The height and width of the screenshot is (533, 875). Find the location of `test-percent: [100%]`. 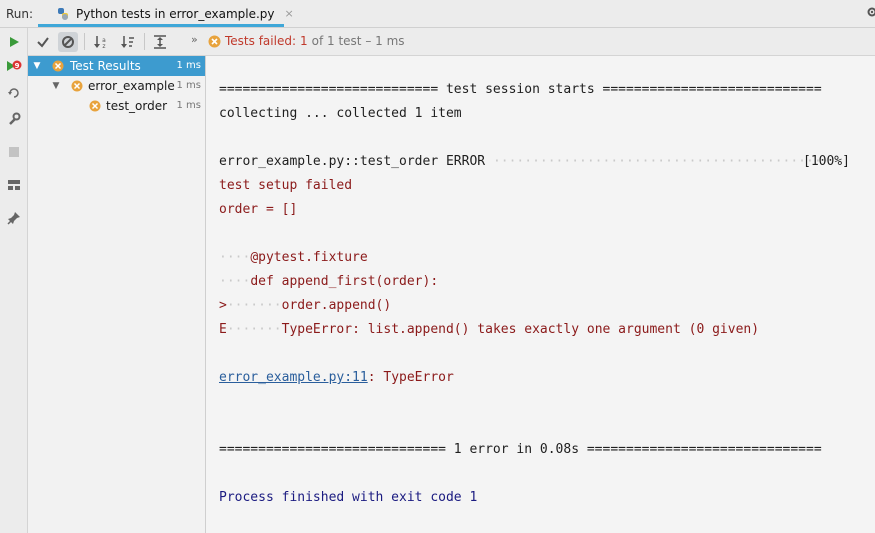

test-percent: [100%] is located at coordinates (826, 161).